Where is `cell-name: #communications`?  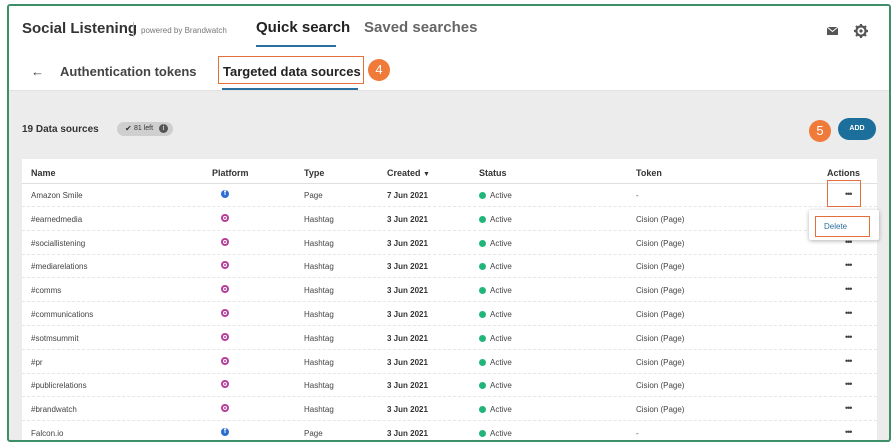
cell-name: #communications is located at coordinates (62, 314).